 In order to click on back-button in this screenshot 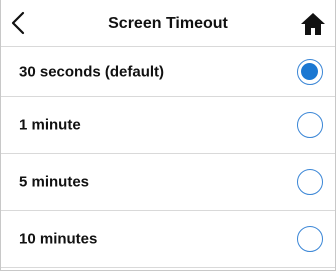, I will do `click(19, 23)`.